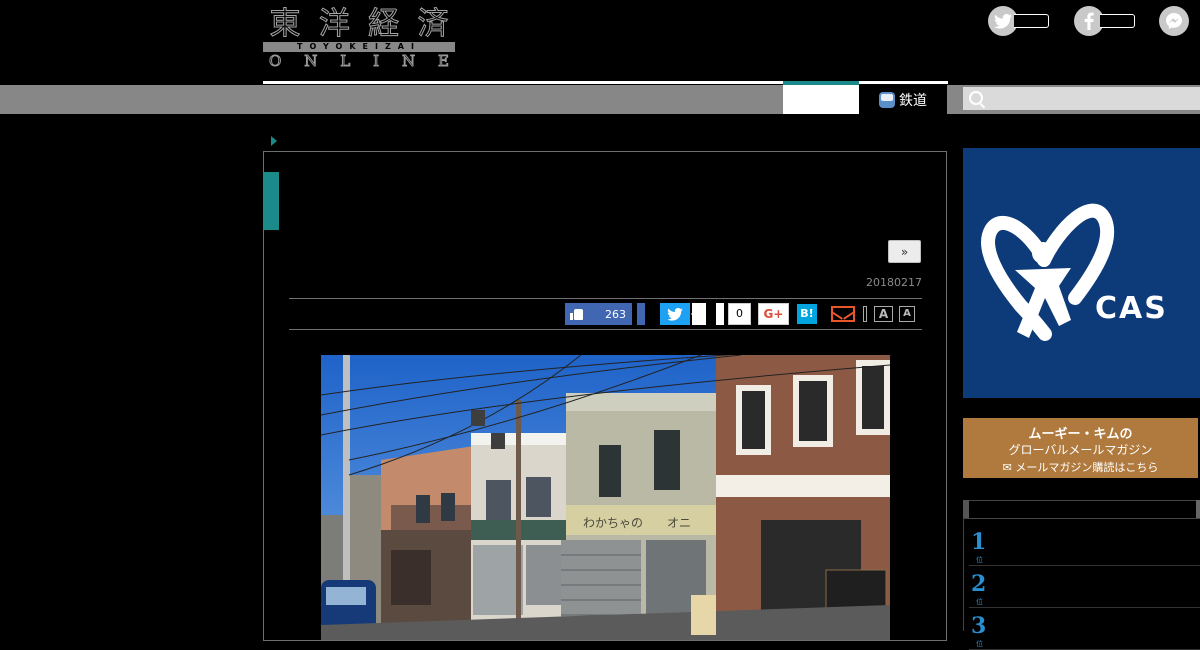 The height and width of the screenshot is (650, 1200). Describe the element at coordinates (865, 314) in the screenshot. I see `print-icon` at that location.